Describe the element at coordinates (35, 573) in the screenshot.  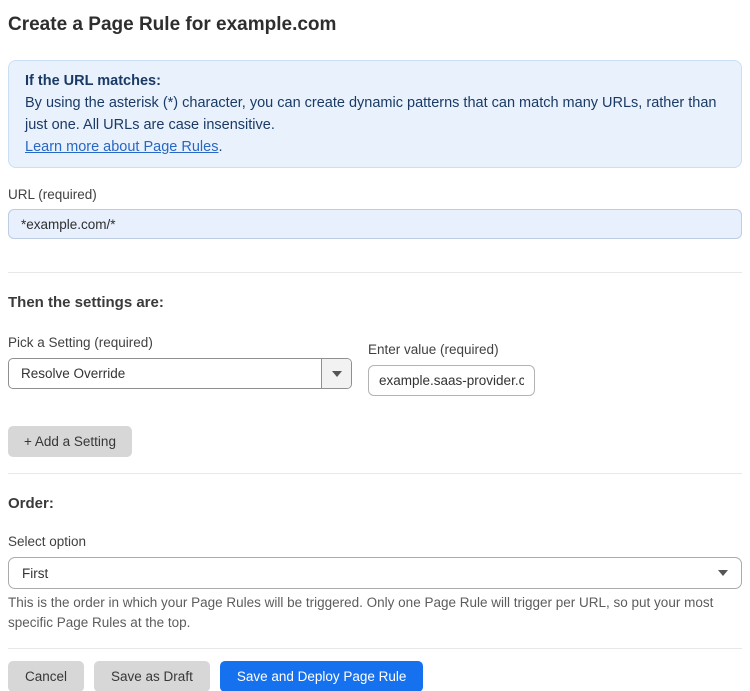
I see `order-select-value: First` at that location.